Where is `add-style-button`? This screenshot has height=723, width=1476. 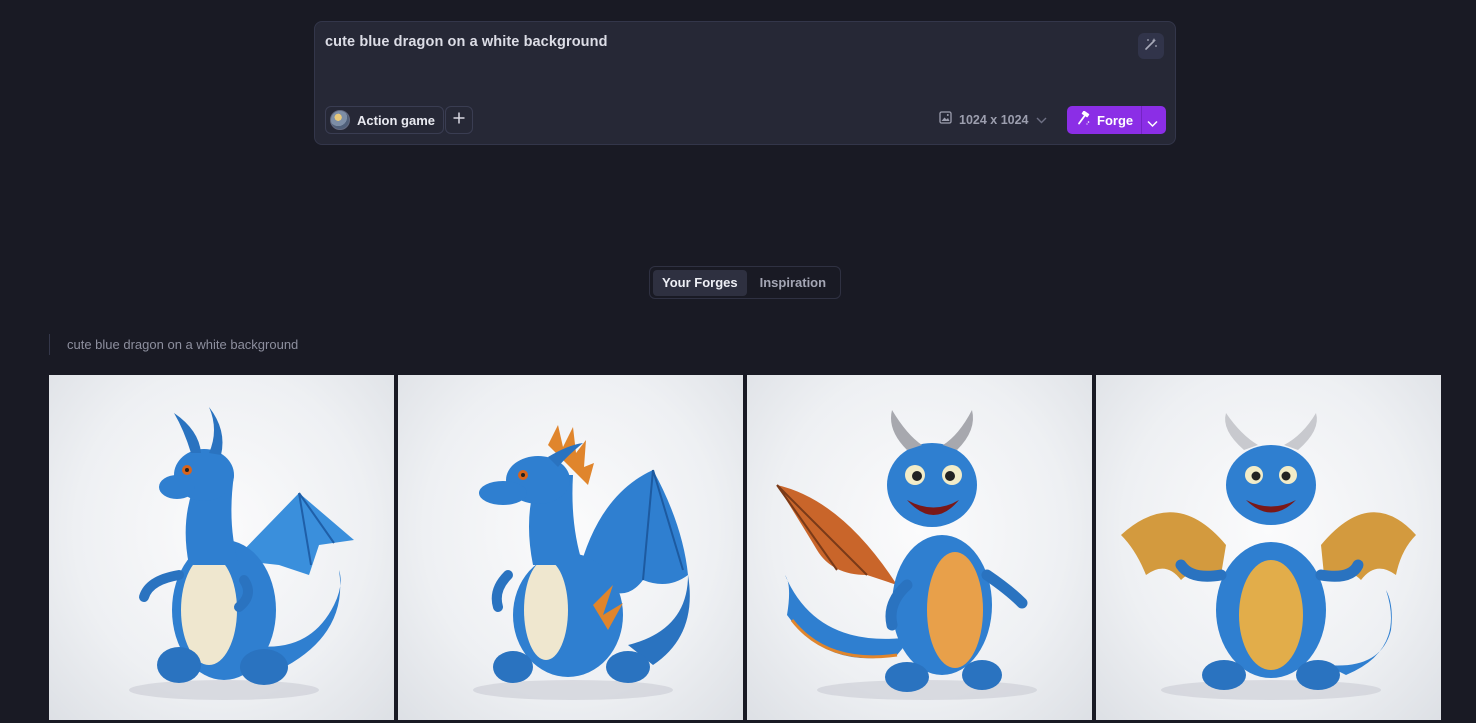 add-style-button is located at coordinates (459, 120).